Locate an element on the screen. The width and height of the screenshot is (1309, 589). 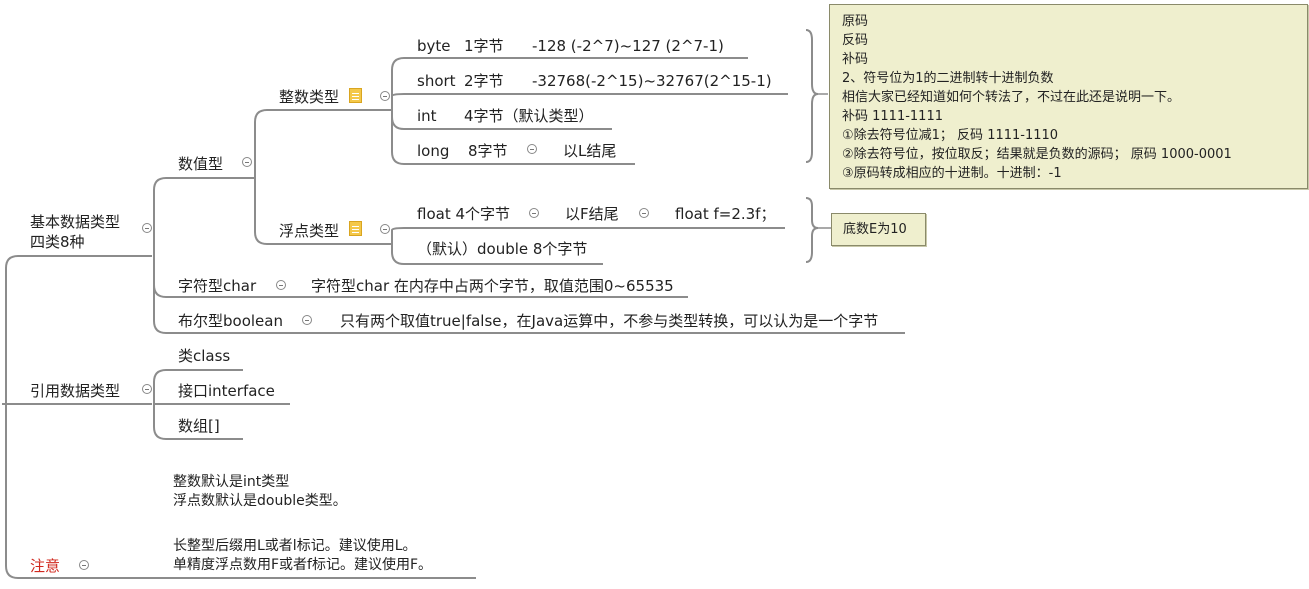
node-reference-item: 接口interface is located at coordinates (226, 391).